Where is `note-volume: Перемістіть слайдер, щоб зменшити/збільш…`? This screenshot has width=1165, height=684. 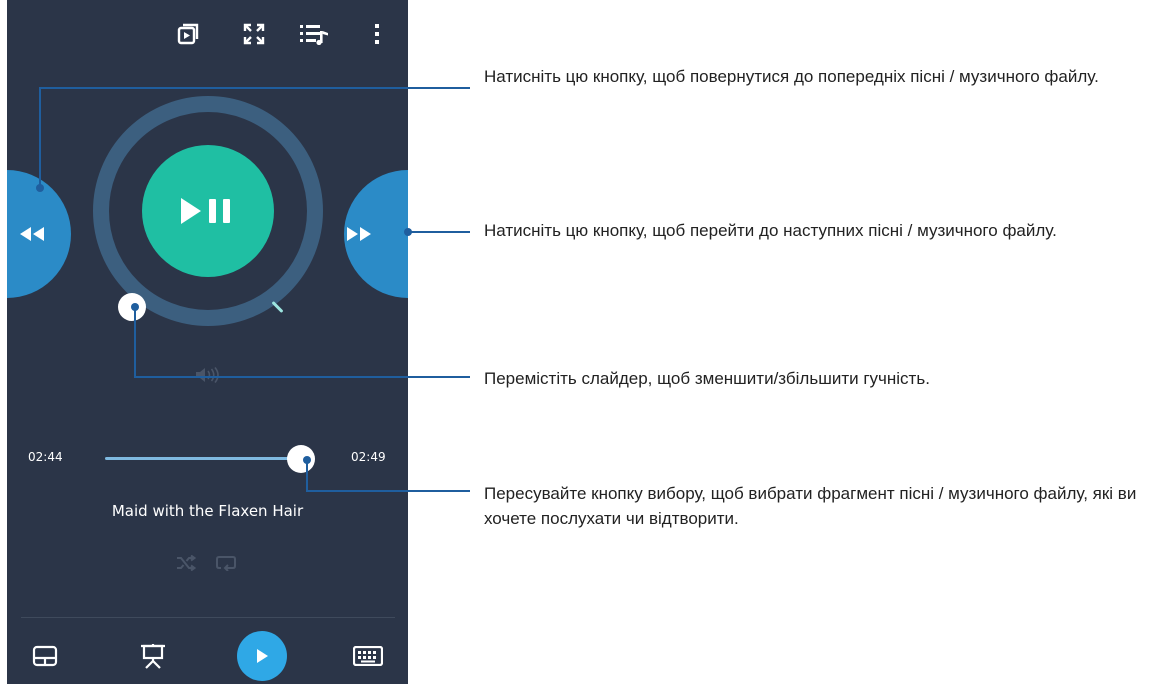
note-volume: Перемістіть слайдер, щоб зменшити/збільш… is located at coordinates (707, 378).